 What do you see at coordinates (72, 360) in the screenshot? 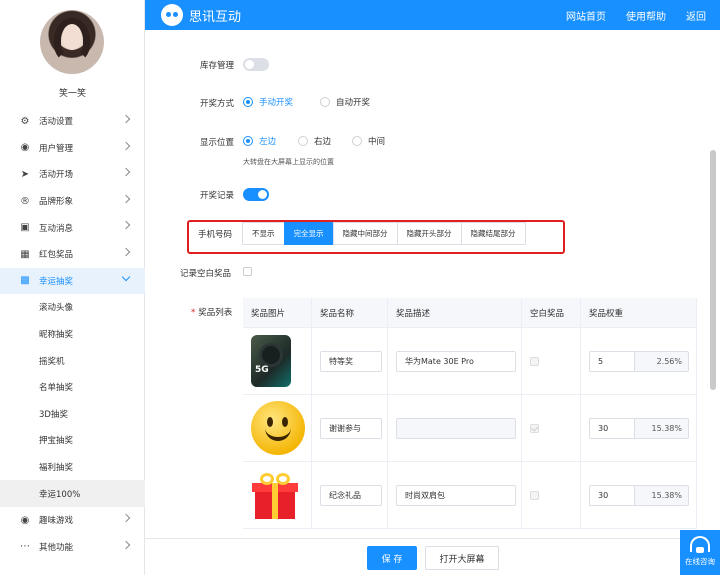
I see `sidebar-subitem-slot-machine: 摇奖机` at bounding box center [72, 360].